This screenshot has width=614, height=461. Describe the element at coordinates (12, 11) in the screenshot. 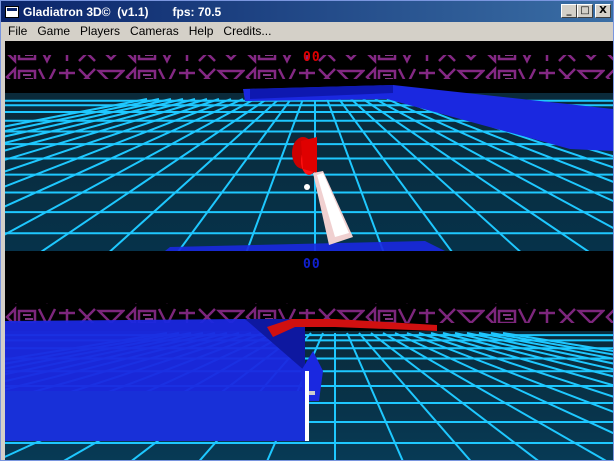

I see `app-window-icon` at that location.